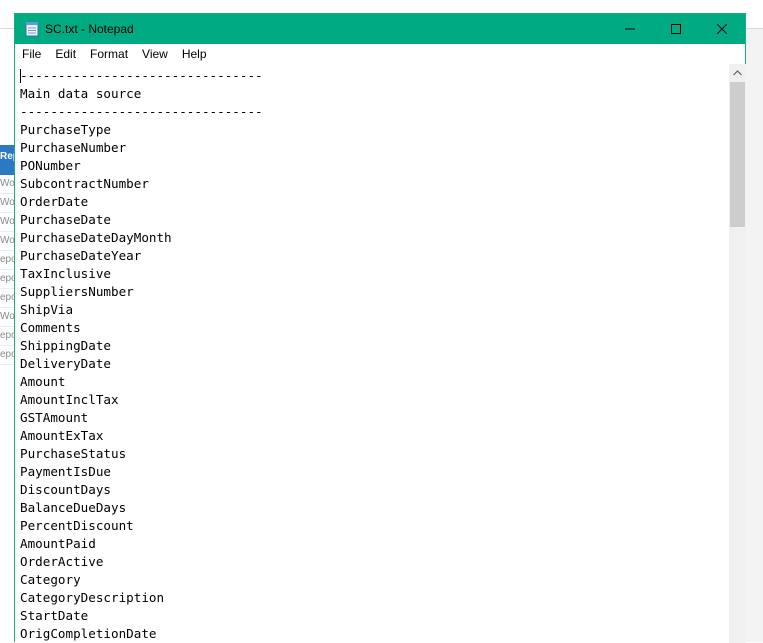 The image size is (763, 643). Describe the element at coordinates (73, 507) in the screenshot. I see `text-line: BalanceDueDays` at that location.